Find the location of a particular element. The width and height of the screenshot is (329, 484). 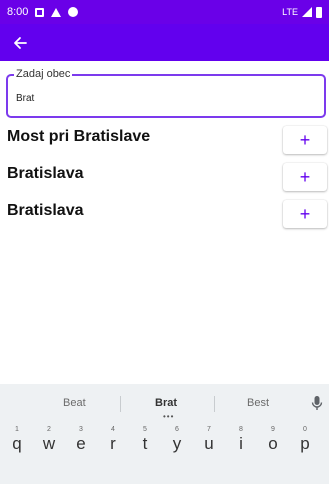

suggestion-item: Beat is located at coordinates (74, 403).